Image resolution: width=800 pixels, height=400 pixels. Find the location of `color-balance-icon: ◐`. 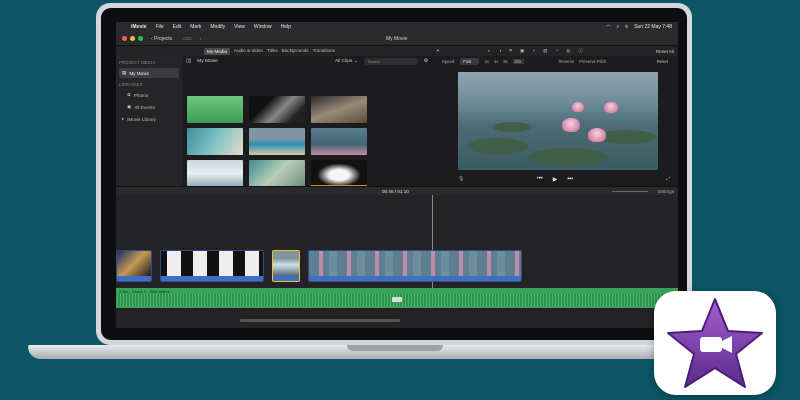

color-balance-icon: ◐ is located at coordinates (489, 51).